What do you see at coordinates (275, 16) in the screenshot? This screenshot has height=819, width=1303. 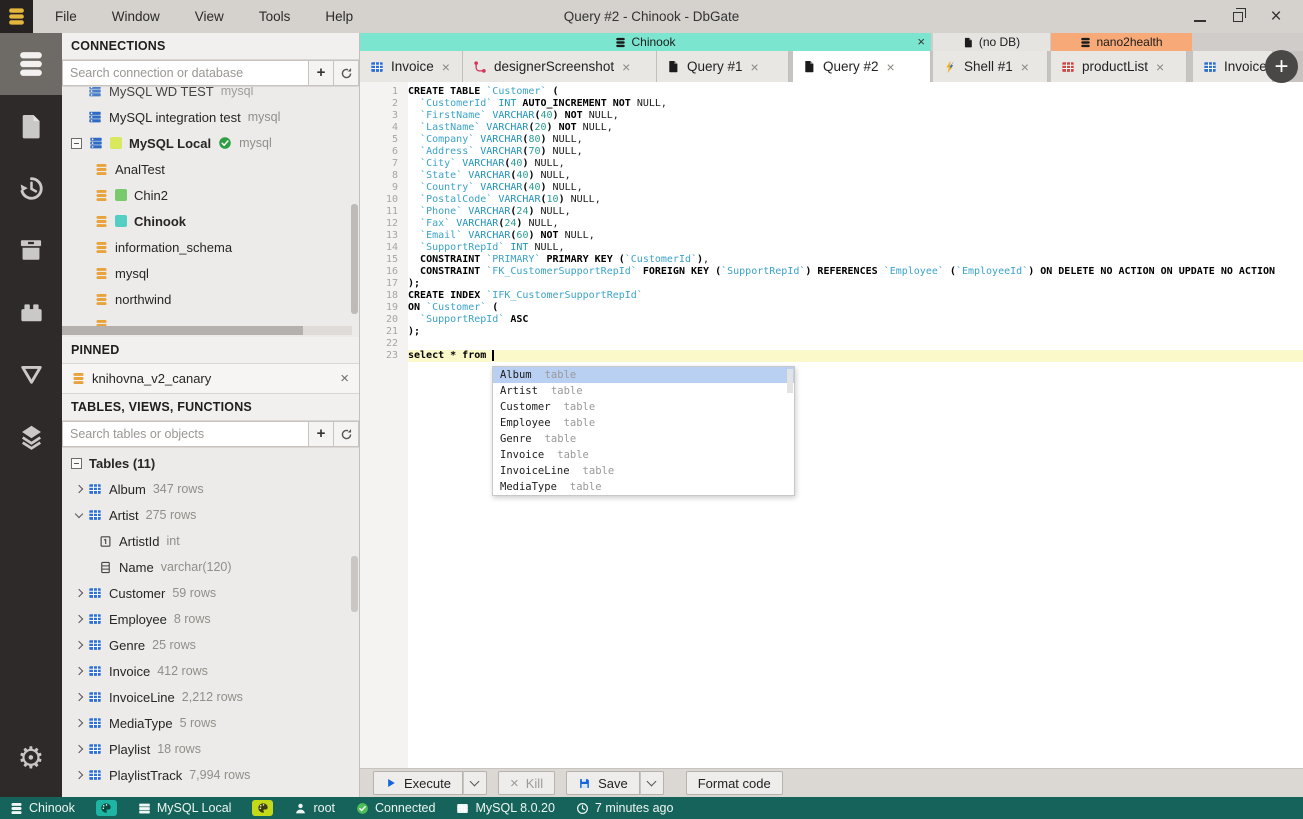 I see `menu-tools: Tools` at bounding box center [275, 16].